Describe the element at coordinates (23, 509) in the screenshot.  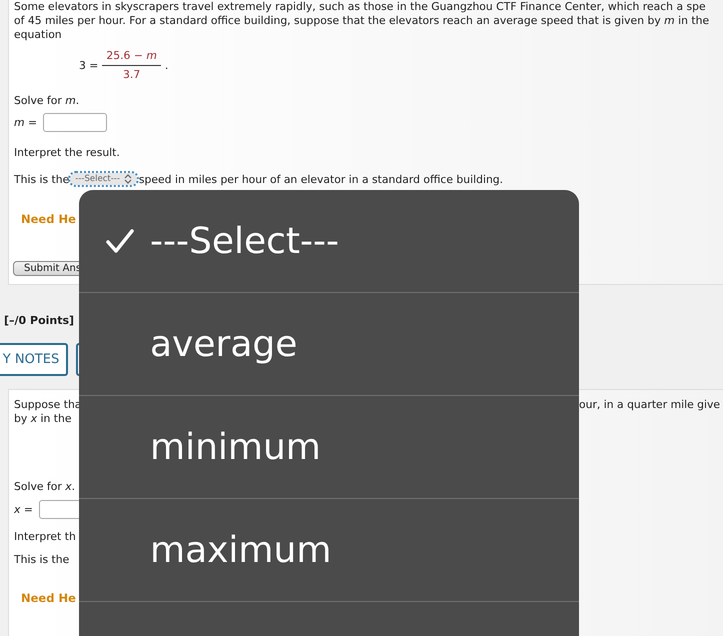
I see `answer-label: x =` at that location.